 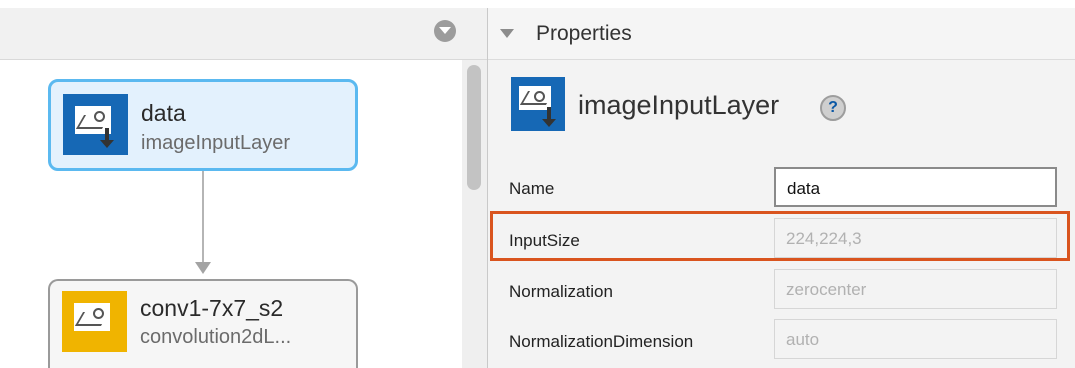 I want to click on caret-down-icon, so click(x=507, y=33).